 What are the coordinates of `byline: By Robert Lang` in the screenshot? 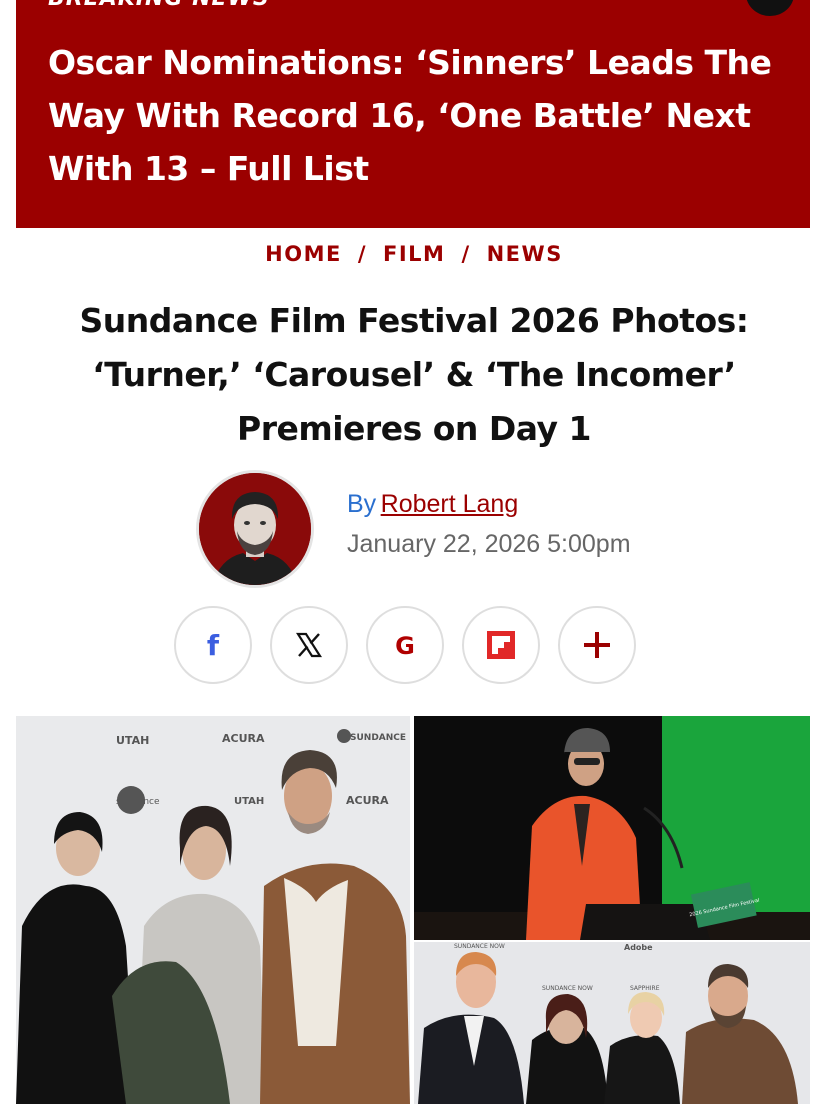 It's located at (432, 504).